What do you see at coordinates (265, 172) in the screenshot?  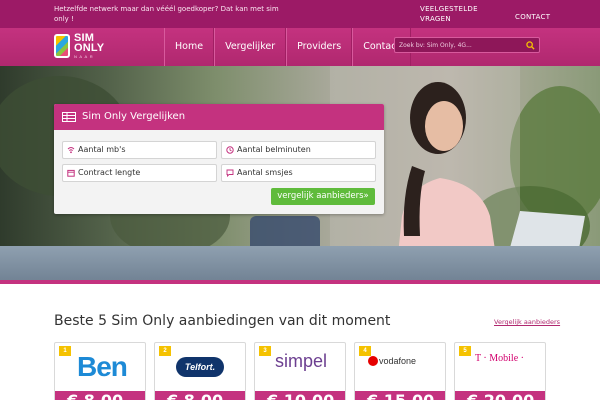 I see `sms-label: Aantal smsjes` at bounding box center [265, 172].